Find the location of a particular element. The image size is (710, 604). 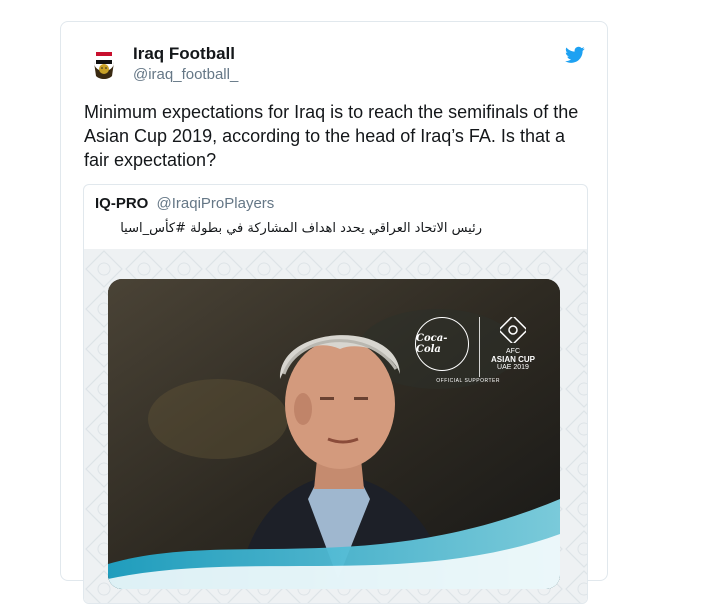

afc-asian-cup-logo: AFC ASIAN CUP UAE 2019 is located at coordinates (513, 343).